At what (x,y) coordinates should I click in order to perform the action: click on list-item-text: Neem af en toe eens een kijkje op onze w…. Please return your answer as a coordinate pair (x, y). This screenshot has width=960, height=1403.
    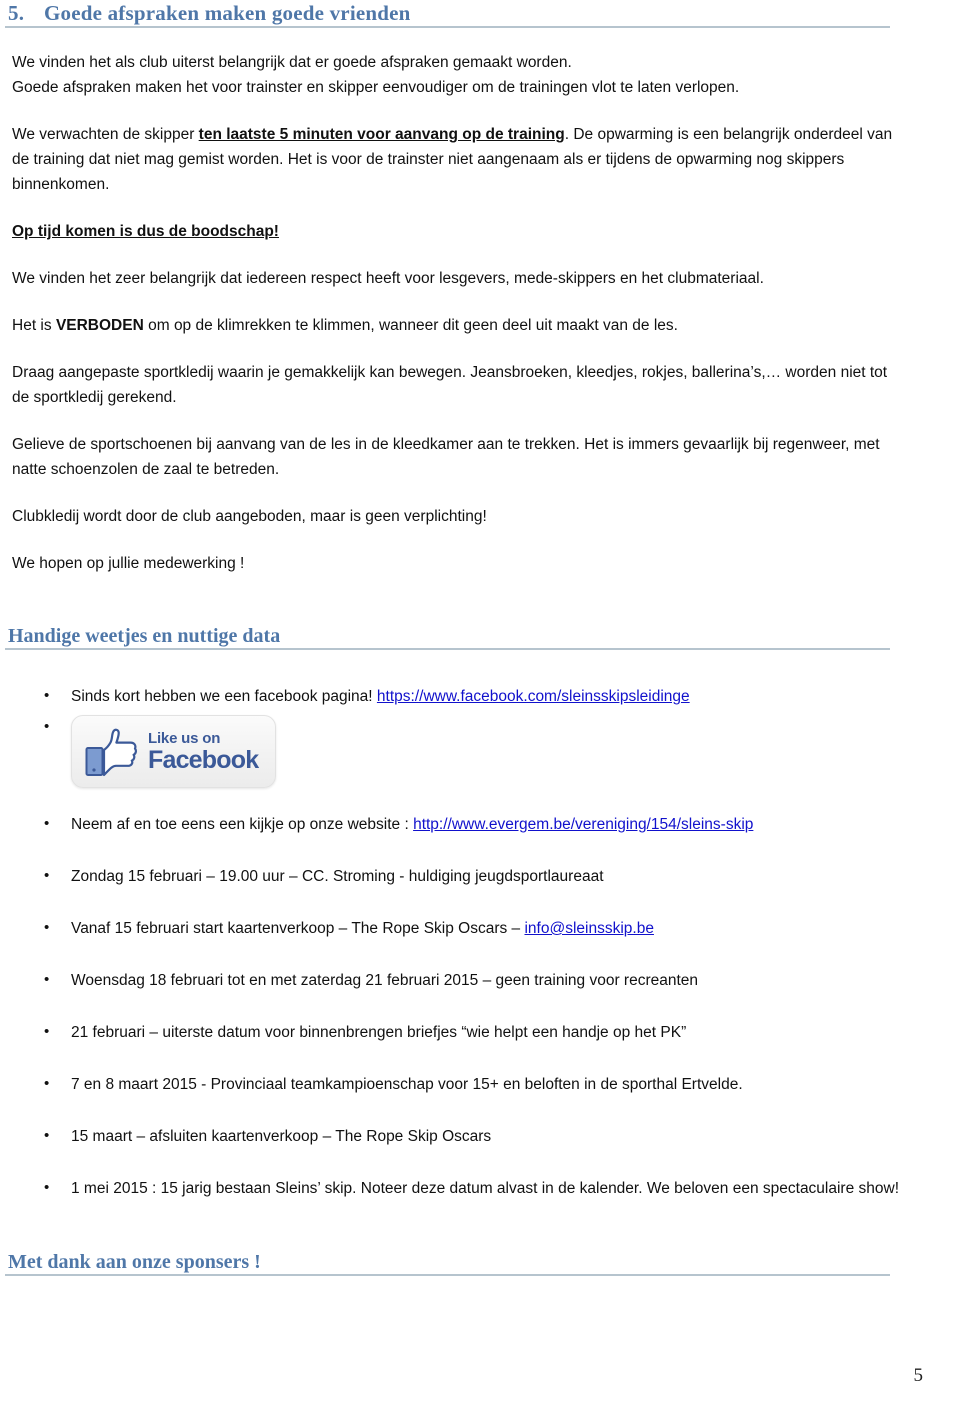
    Looking at the image, I should click on (242, 824).